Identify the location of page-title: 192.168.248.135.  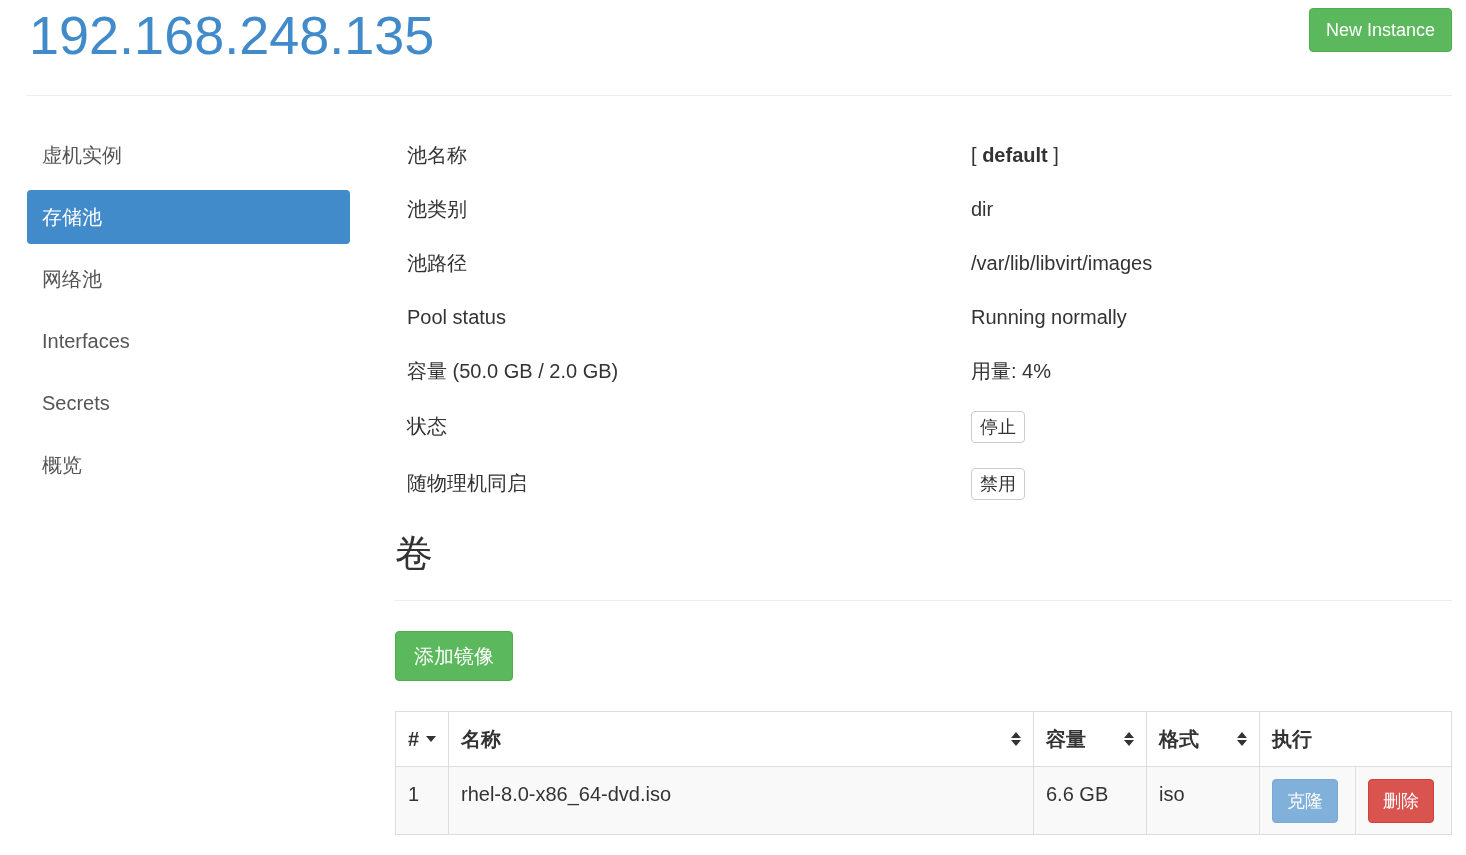
(232, 35).